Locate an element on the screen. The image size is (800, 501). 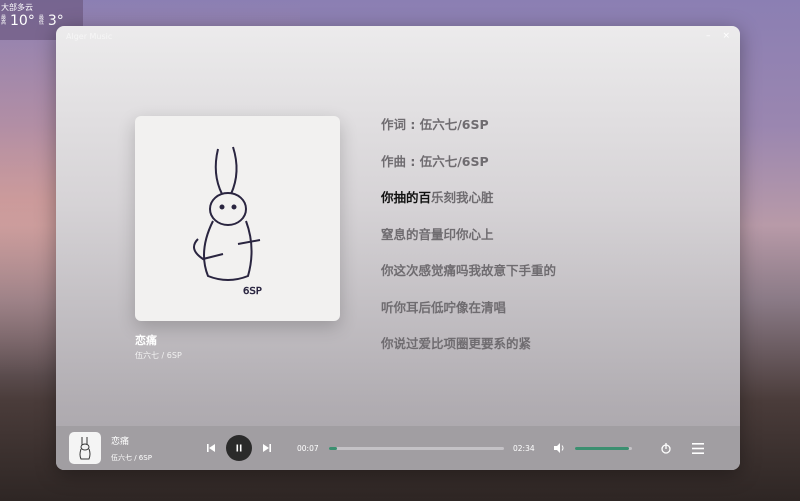
heartbeat-mode-icon is located at coordinates (666, 448).